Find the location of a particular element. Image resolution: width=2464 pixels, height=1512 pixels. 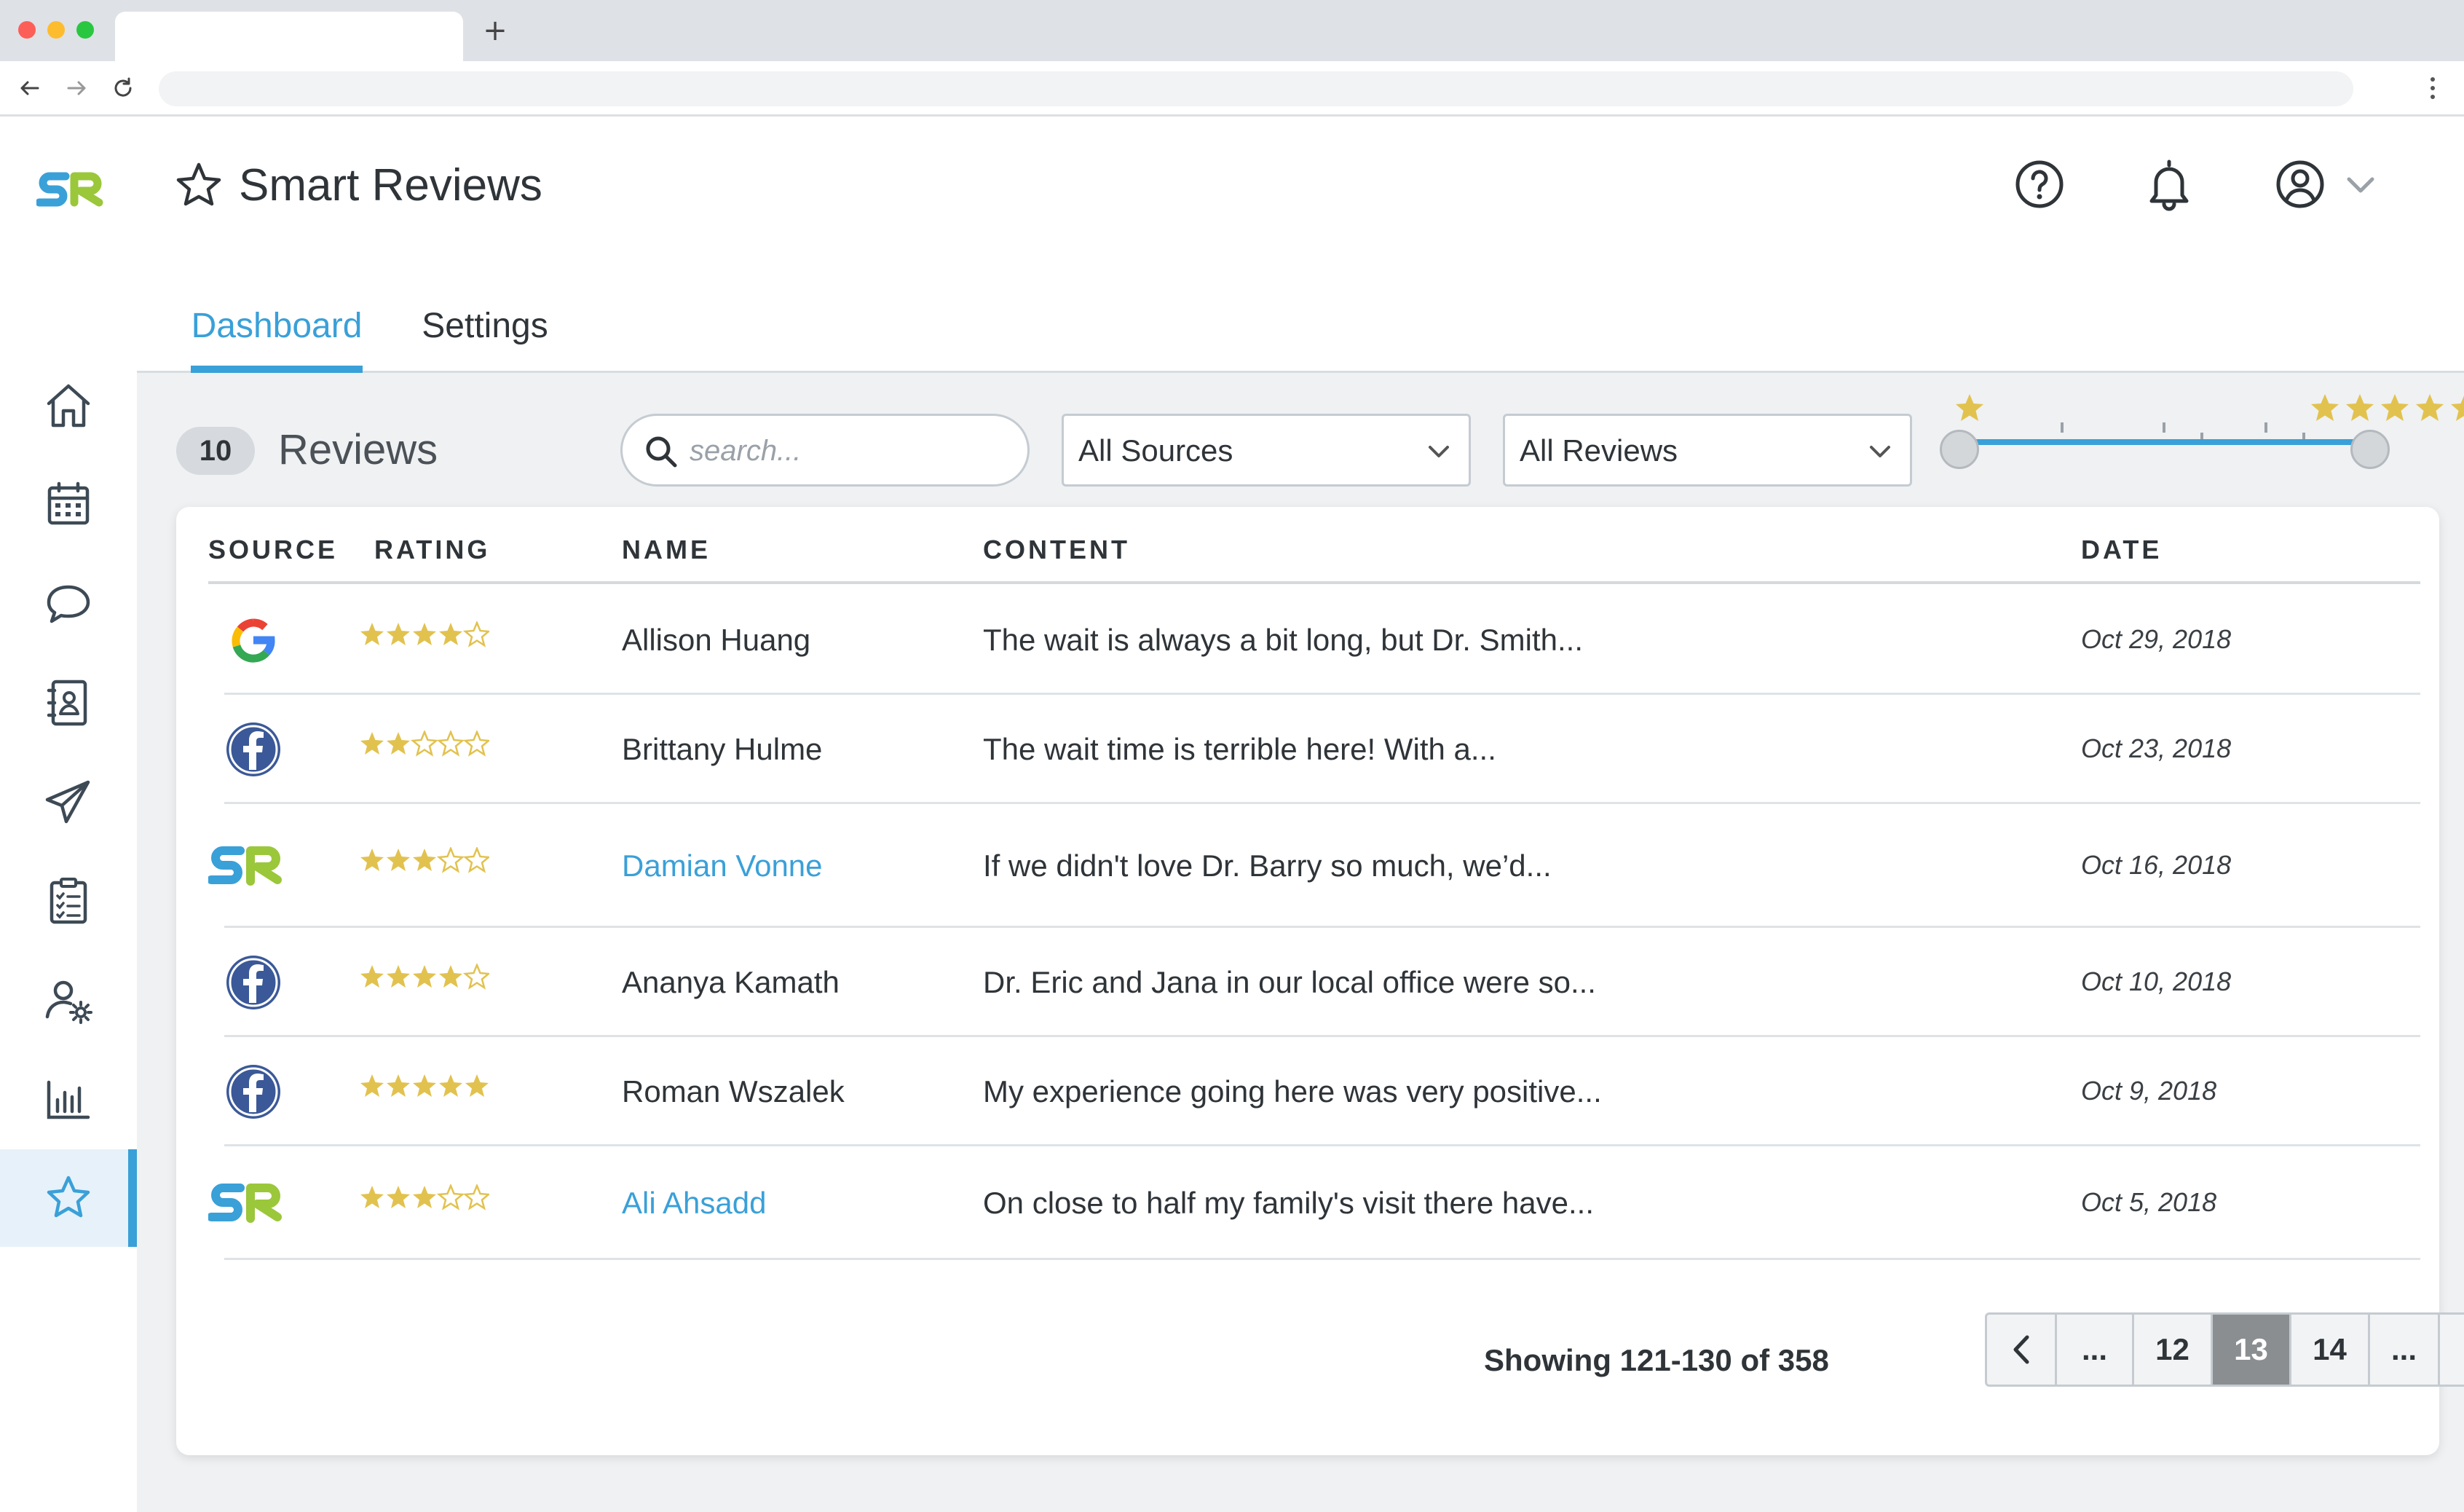

forward-arrow-icon is located at coordinates (76, 88).